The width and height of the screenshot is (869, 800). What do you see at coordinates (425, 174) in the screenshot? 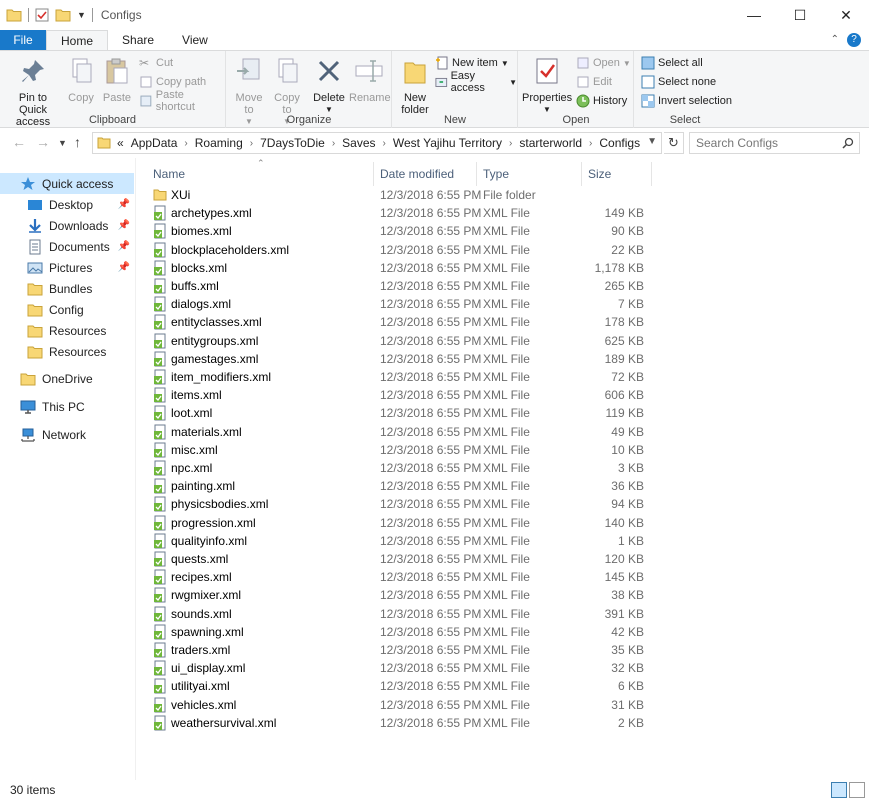
I see `column-header-date: Date modified` at bounding box center [425, 174].